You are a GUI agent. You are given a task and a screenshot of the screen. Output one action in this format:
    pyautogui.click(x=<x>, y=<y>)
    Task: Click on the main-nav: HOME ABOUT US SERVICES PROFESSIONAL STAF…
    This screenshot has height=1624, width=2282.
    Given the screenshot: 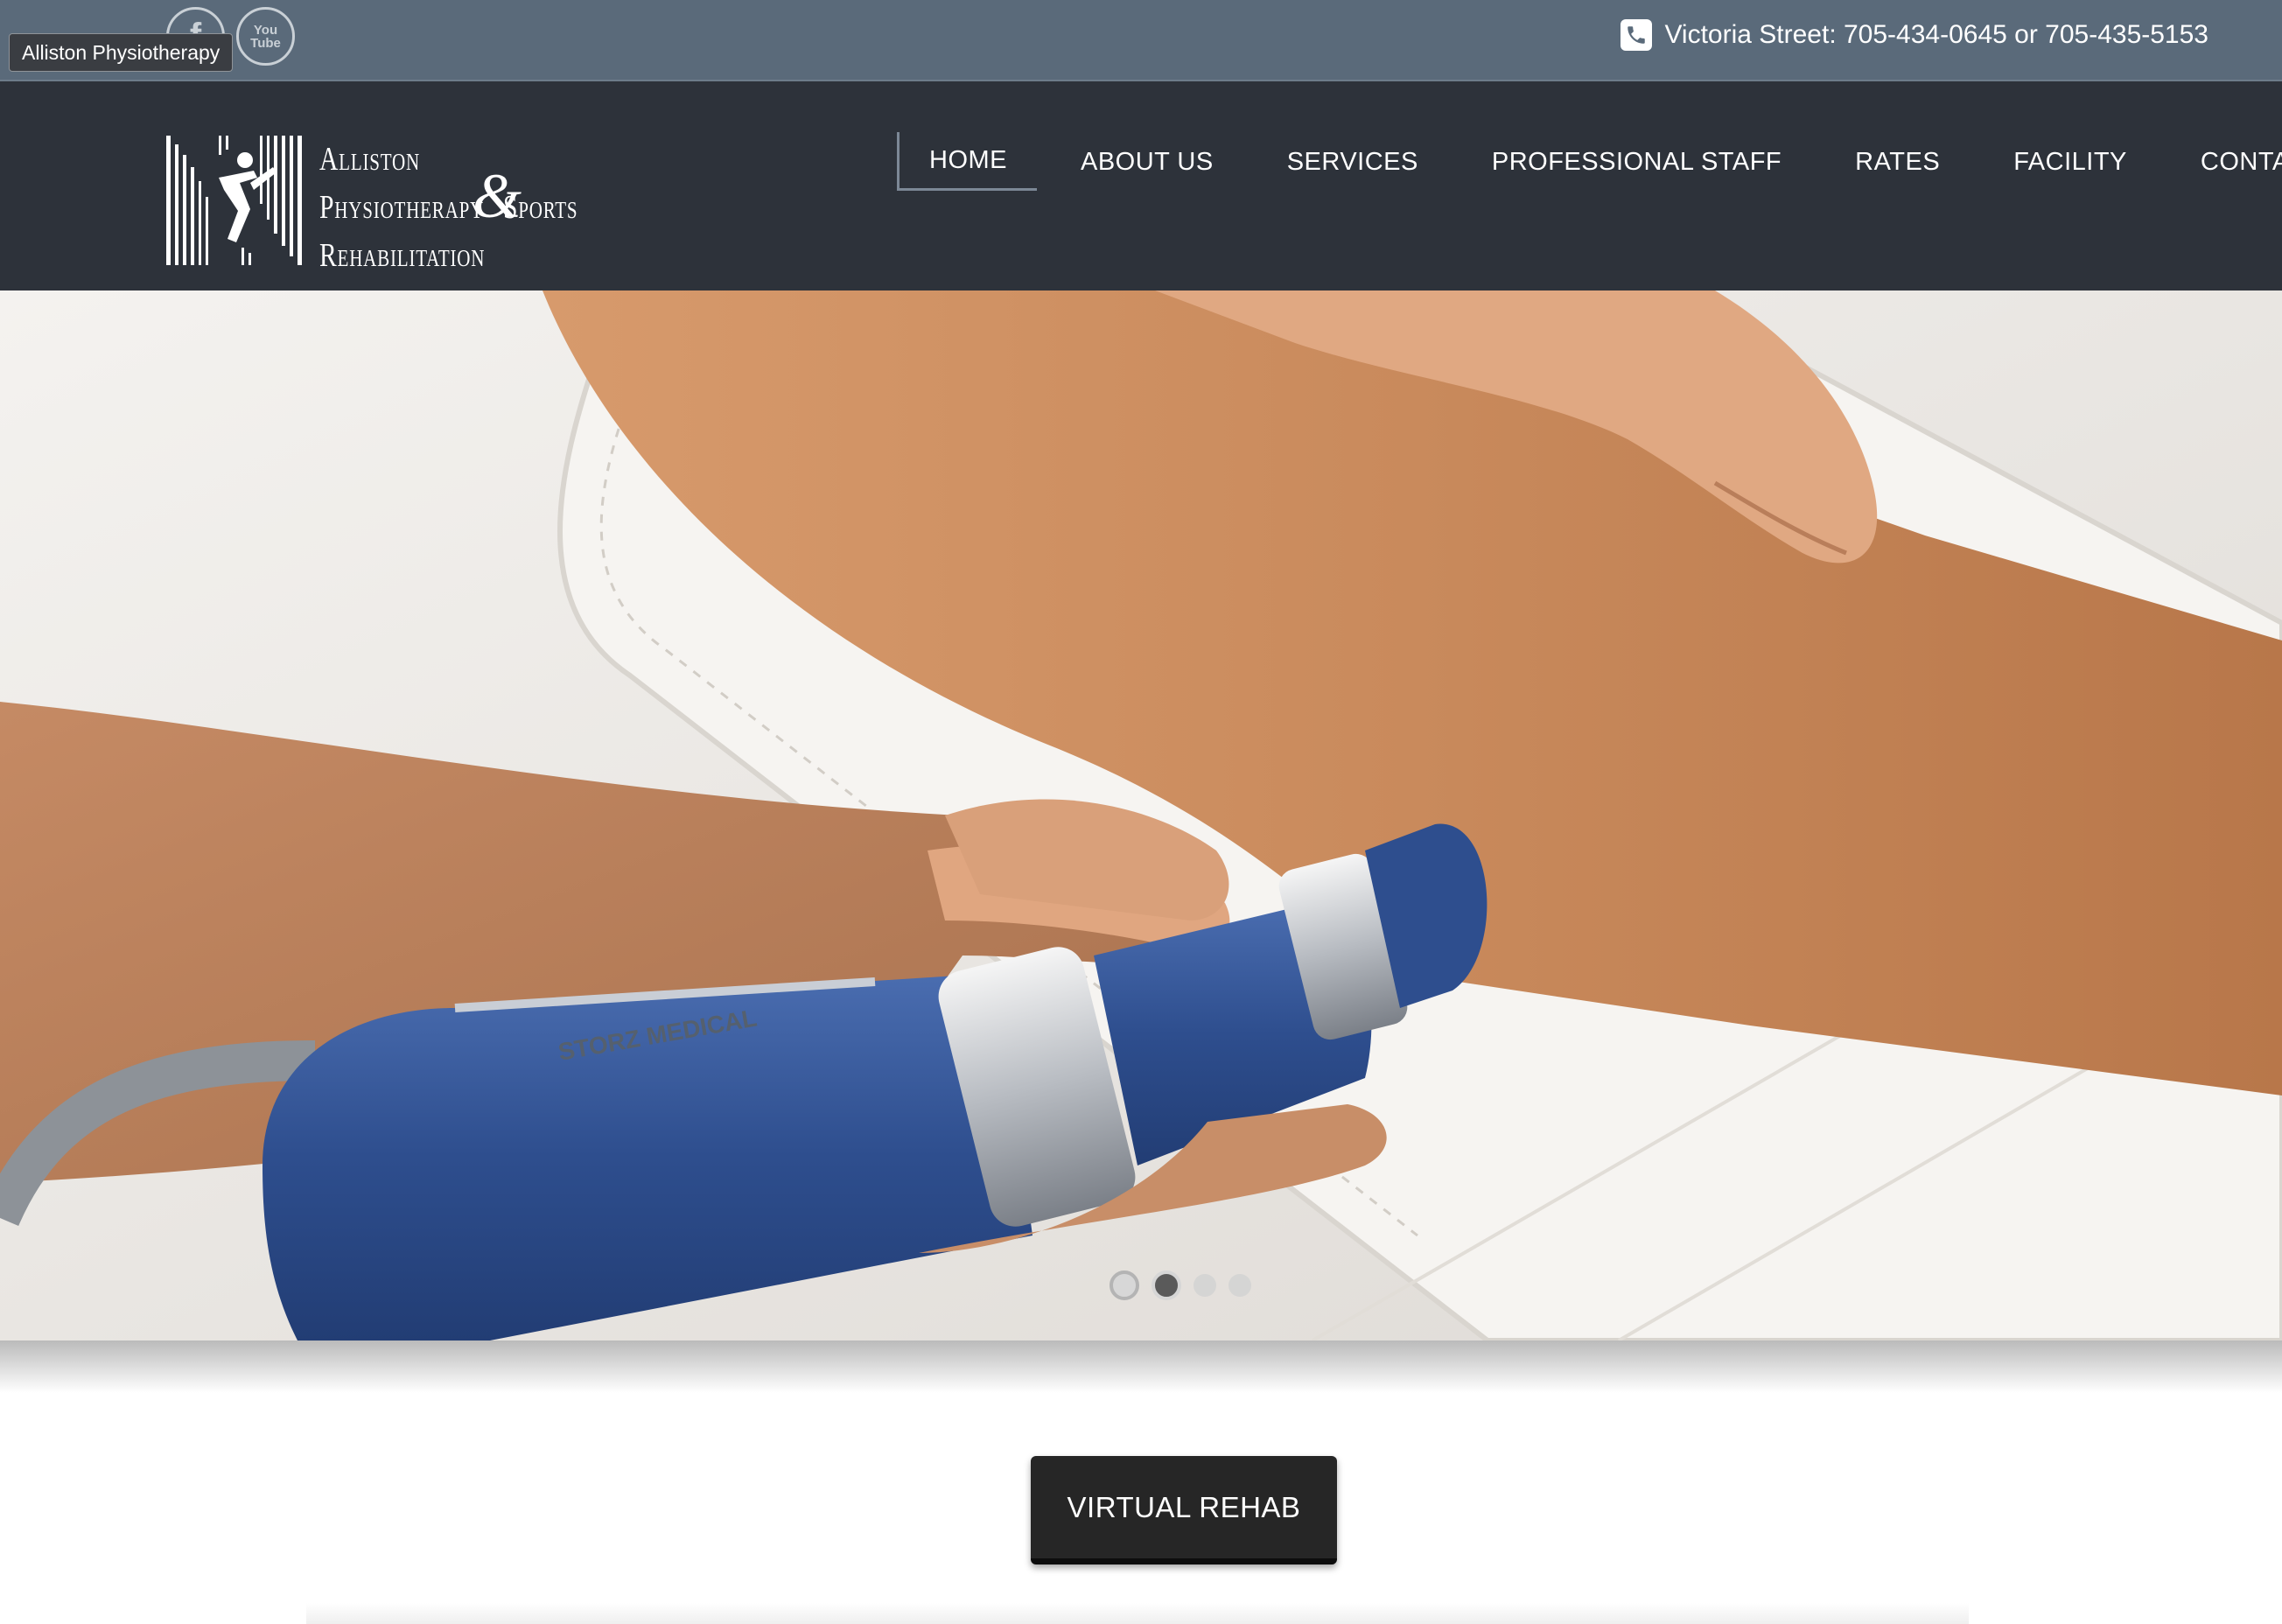 What is the action you would take?
    pyautogui.click(x=1589, y=187)
    